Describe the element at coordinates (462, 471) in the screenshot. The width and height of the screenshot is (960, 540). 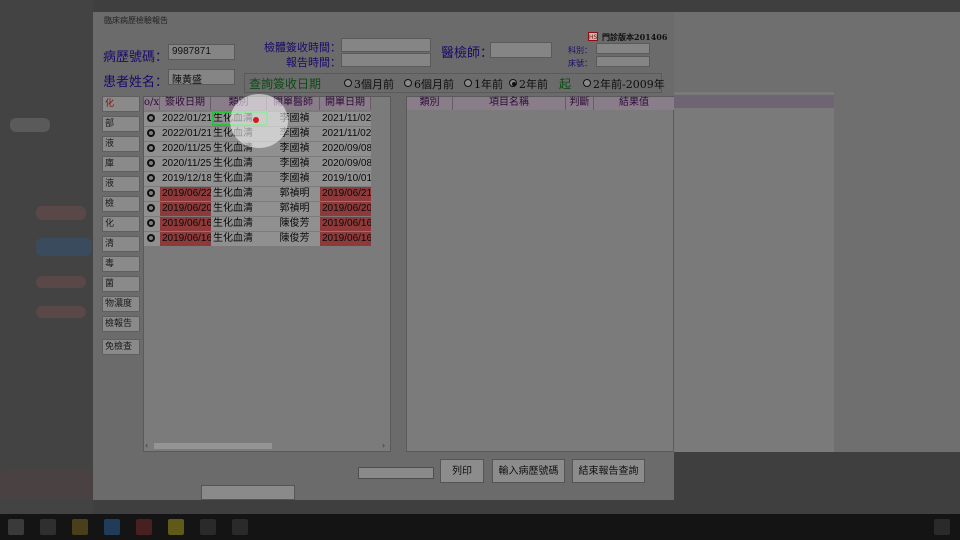
I see `print-button: 列印` at that location.